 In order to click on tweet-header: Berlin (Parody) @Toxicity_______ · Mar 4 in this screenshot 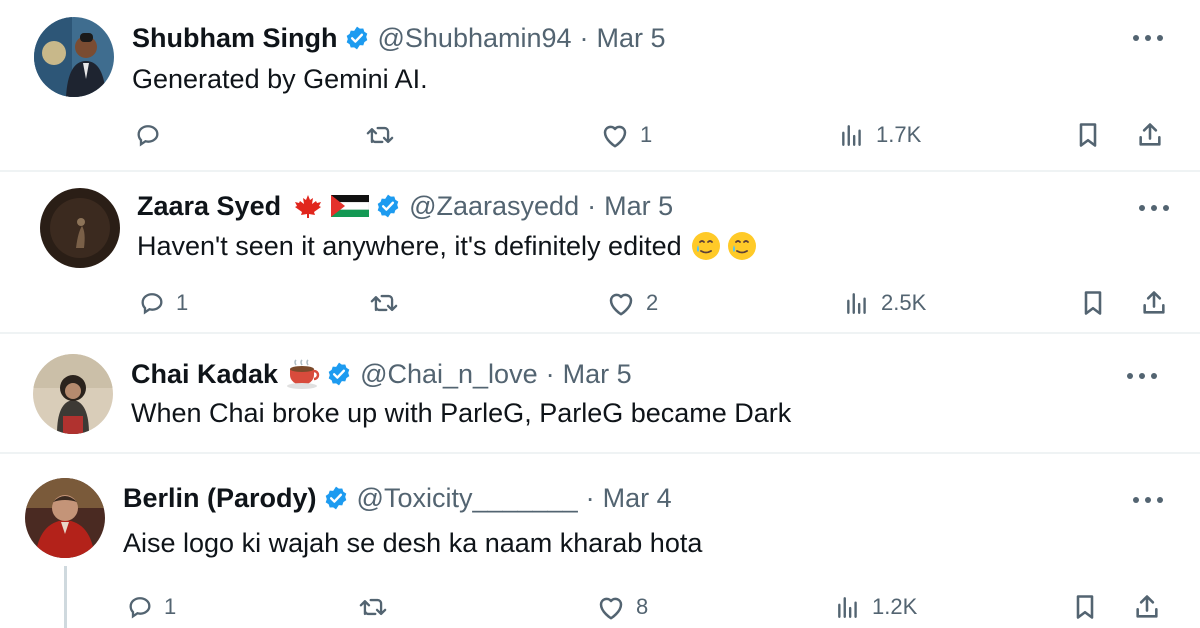, I will do `click(397, 498)`.